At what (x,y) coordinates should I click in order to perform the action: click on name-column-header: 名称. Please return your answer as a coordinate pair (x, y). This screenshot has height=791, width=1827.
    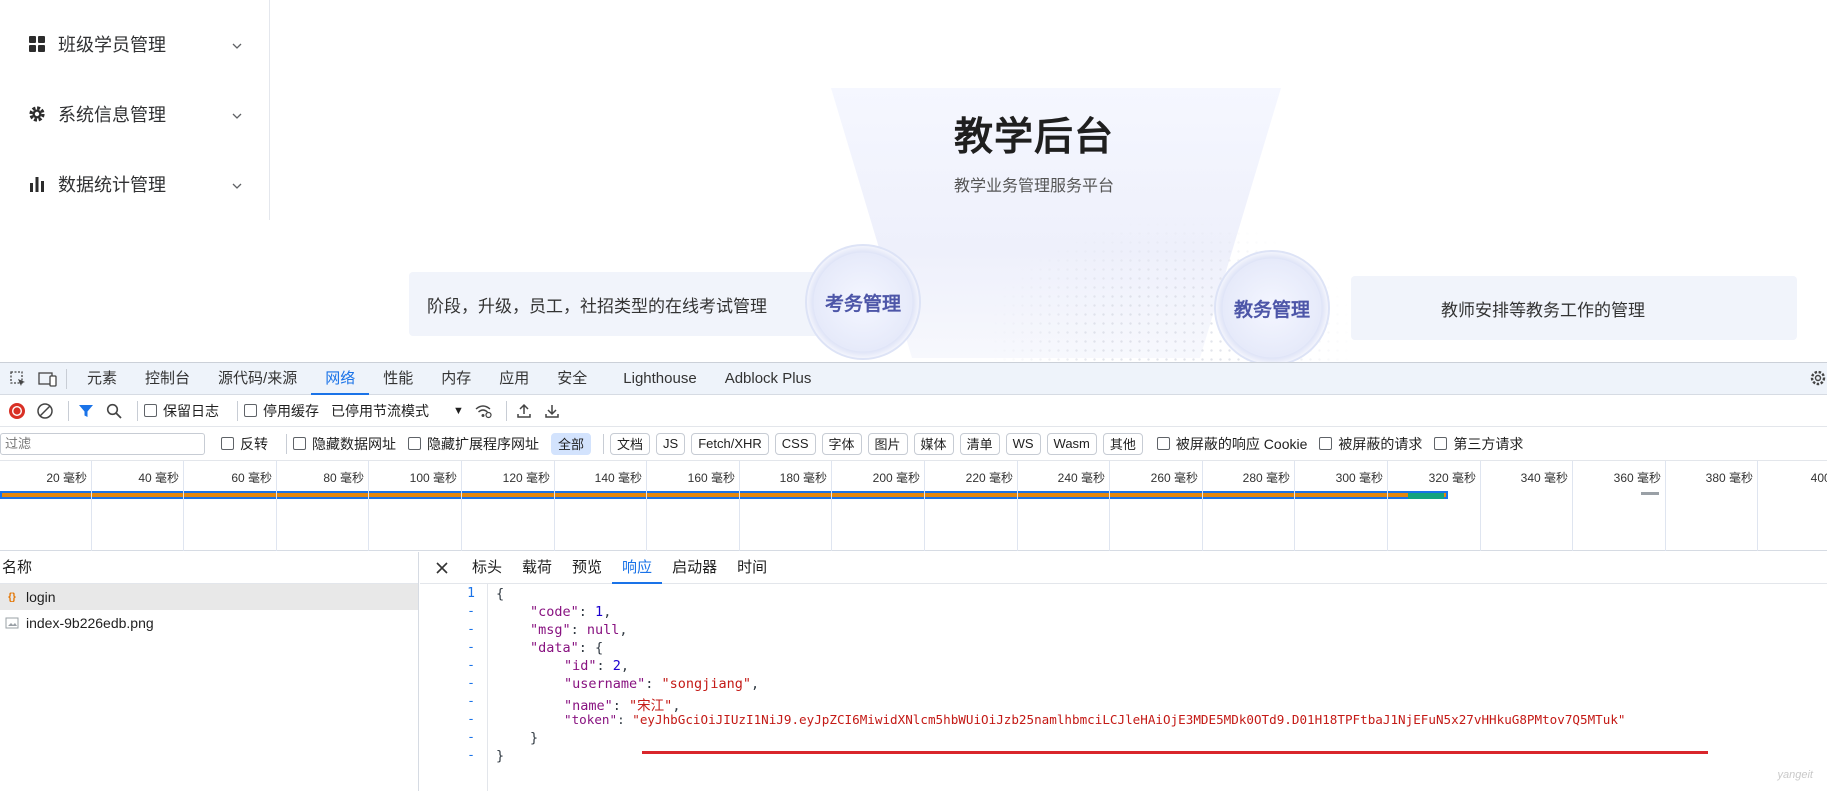
    Looking at the image, I should click on (209, 568).